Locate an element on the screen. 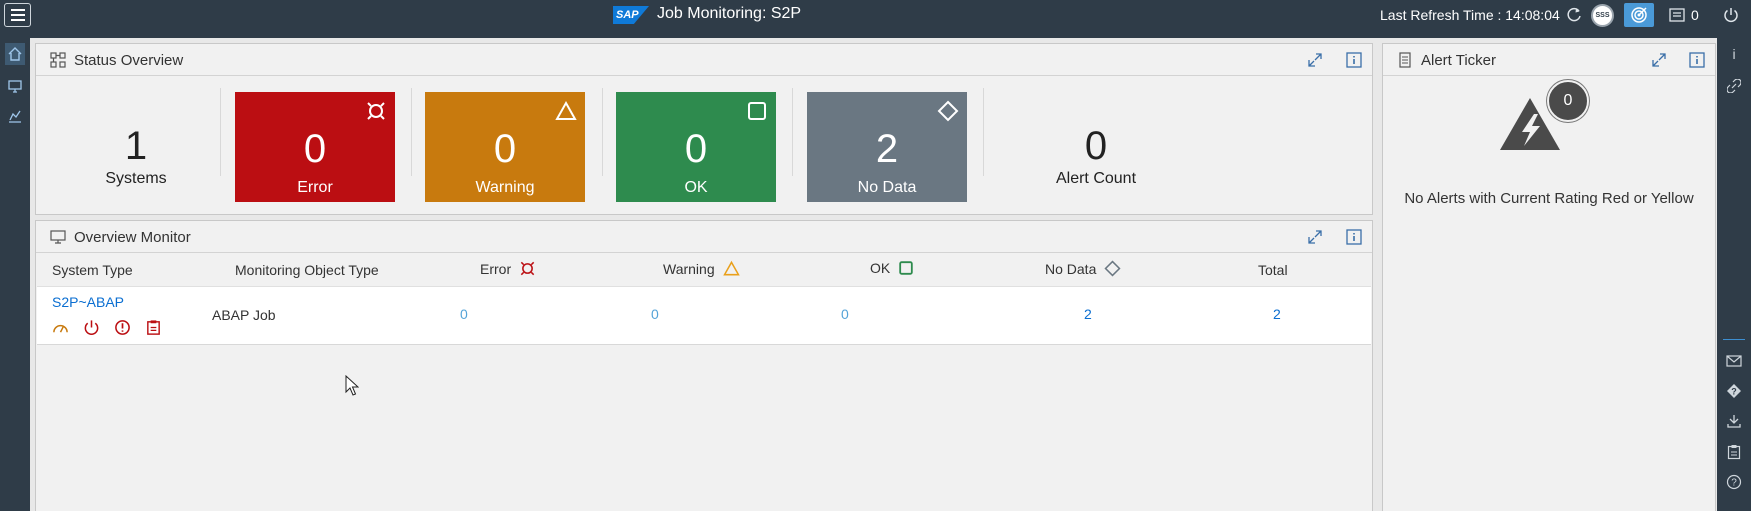  alert-ticker-title: Alert Ticker is located at coordinates (1459, 60).